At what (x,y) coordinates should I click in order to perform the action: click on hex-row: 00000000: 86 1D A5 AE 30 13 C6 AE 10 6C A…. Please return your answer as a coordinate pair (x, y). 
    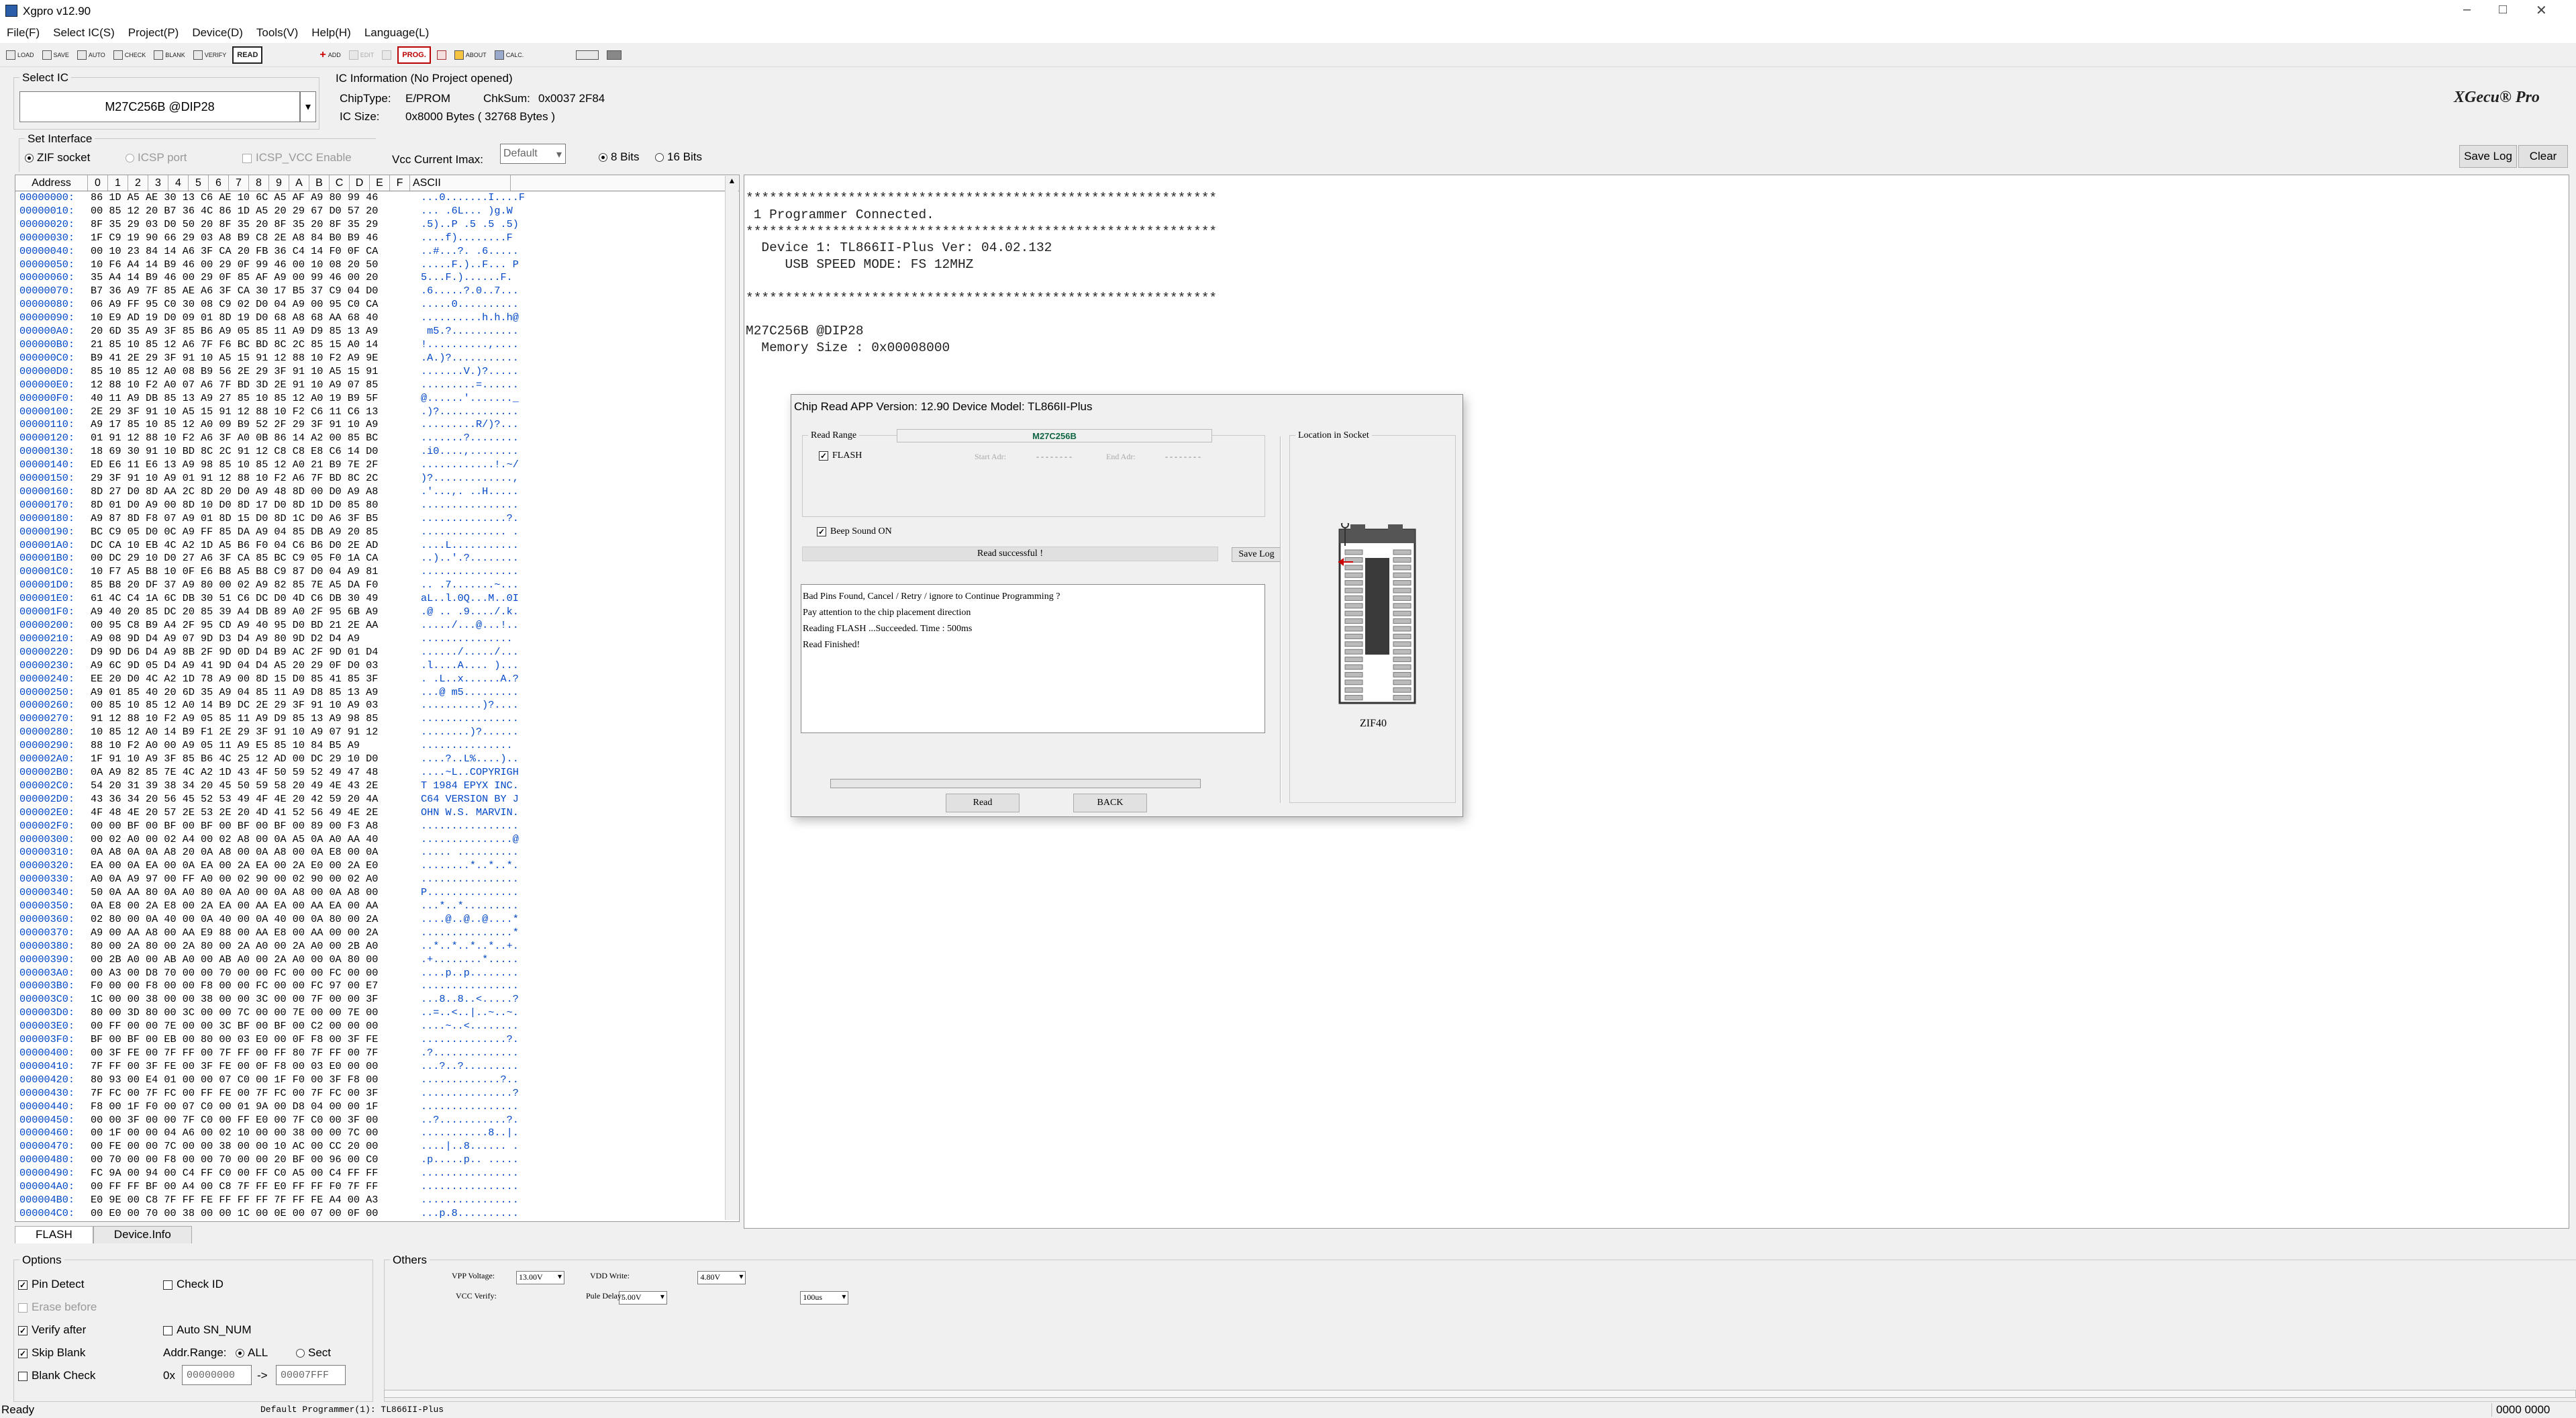
    Looking at the image, I should click on (377, 198).